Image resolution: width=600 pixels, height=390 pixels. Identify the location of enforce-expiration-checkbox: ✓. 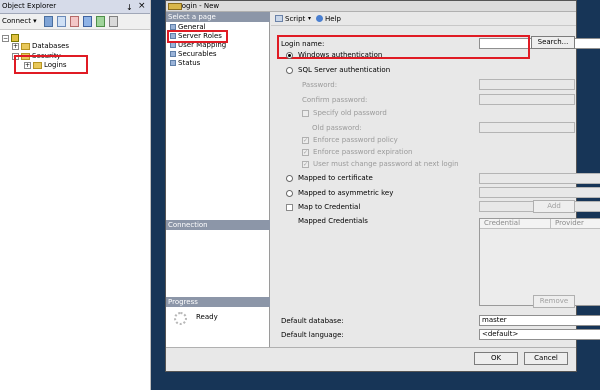
(305, 152).